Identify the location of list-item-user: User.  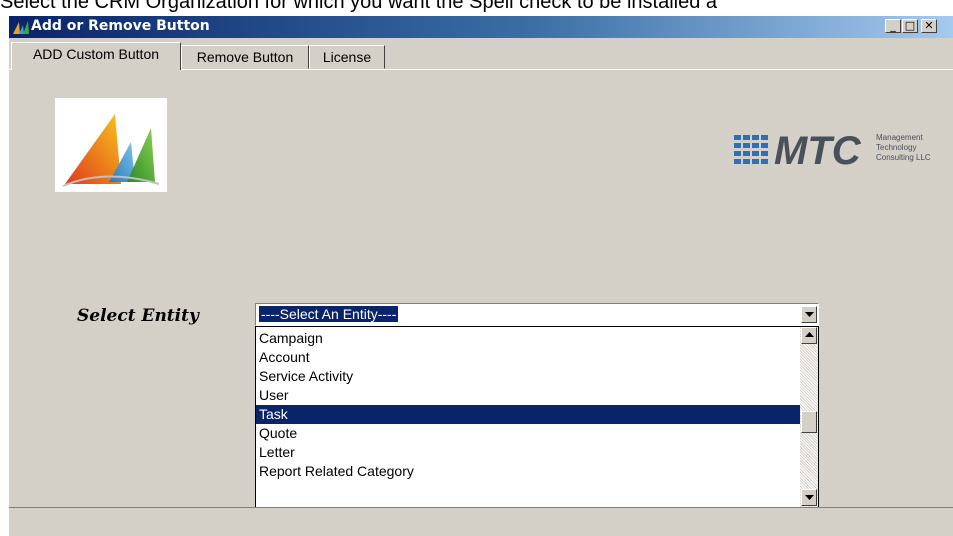
(529, 395).